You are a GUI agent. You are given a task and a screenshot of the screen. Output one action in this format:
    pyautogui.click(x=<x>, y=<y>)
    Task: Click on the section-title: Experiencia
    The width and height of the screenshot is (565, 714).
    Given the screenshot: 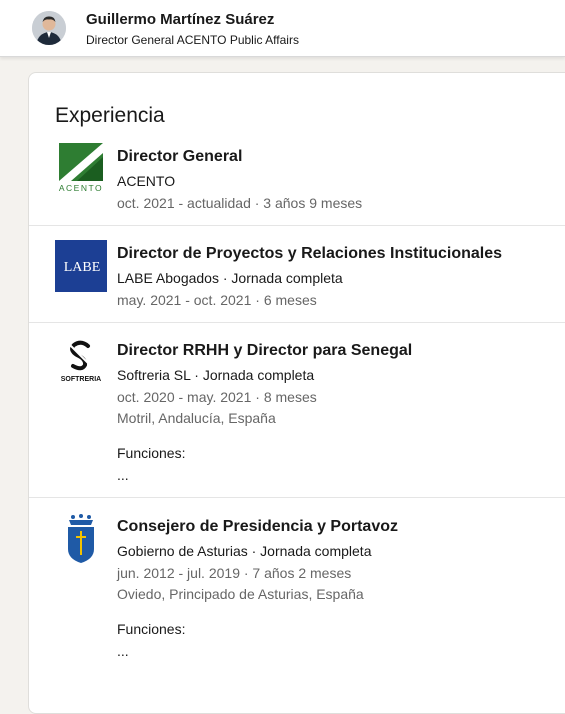 What is the action you would take?
    pyautogui.click(x=110, y=115)
    